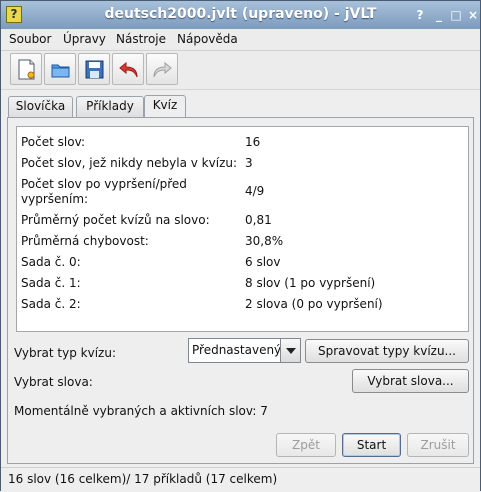 This screenshot has height=492, width=481. I want to click on select-words-label: Vybrat slova:, so click(53, 382).